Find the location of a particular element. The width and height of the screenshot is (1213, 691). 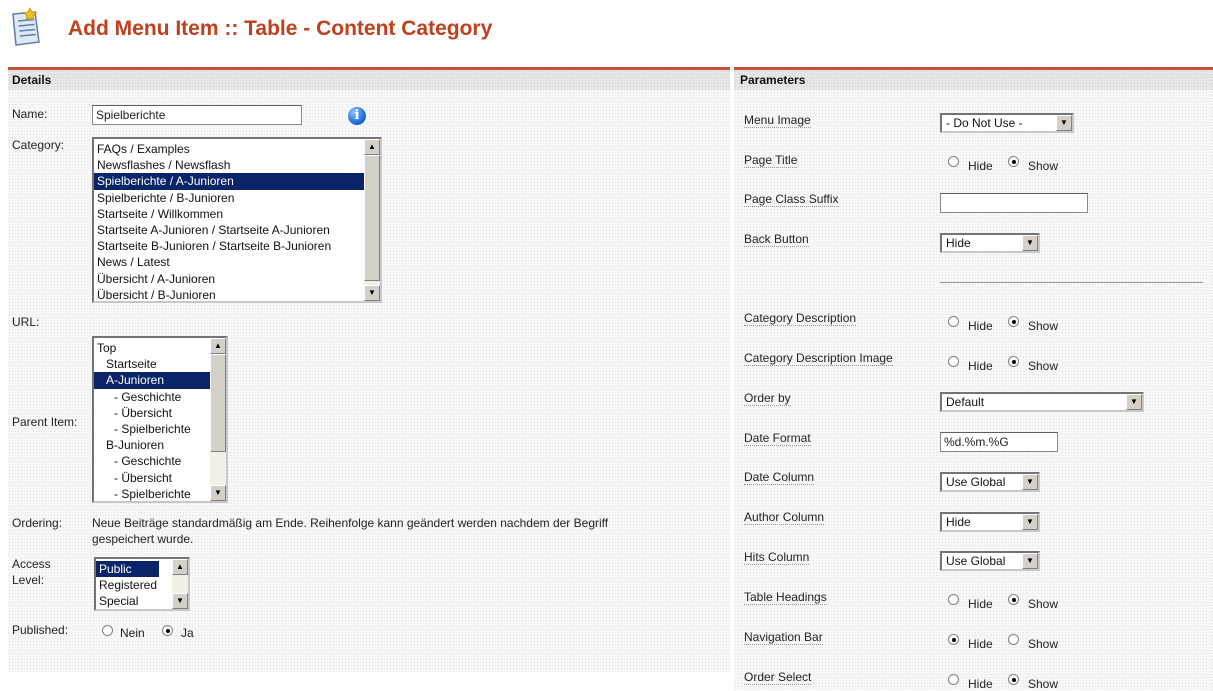

page-class-suffix-input is located at coordinates (1014, 203).